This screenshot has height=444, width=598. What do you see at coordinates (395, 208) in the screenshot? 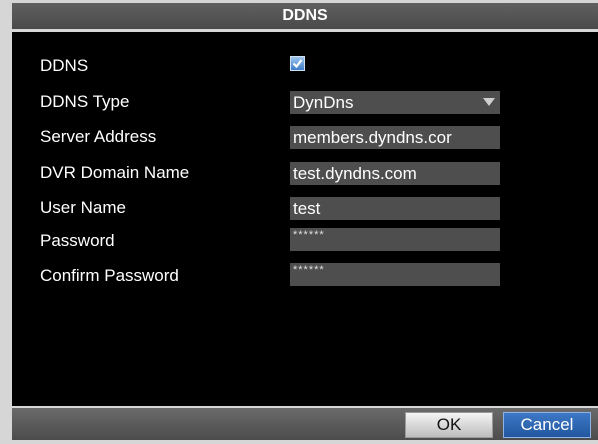
I see `user-name-field: test` at bounding box center [395, 208].